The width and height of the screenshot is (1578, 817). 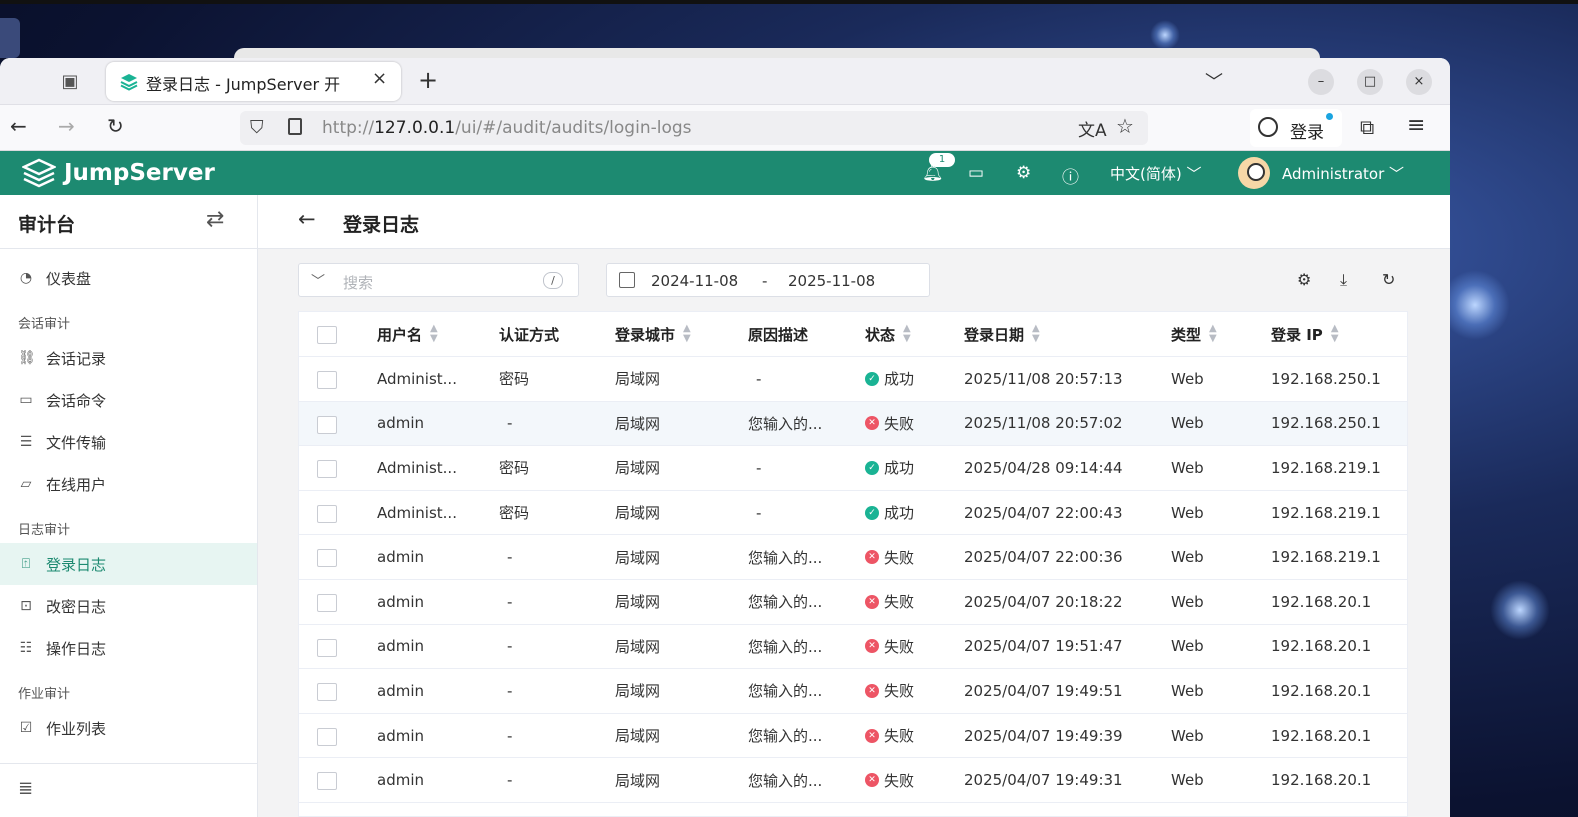 What do you see at coordinates (295, 126) in the screenshot?
I see `page-info-icon` at bounding box center [295, 126].